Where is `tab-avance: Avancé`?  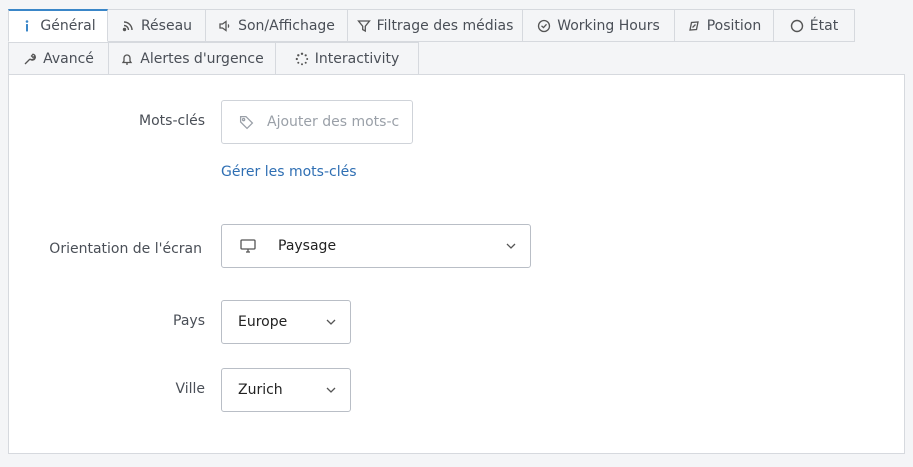
tab-avance: Avancé is located at coordinates (58, 58).